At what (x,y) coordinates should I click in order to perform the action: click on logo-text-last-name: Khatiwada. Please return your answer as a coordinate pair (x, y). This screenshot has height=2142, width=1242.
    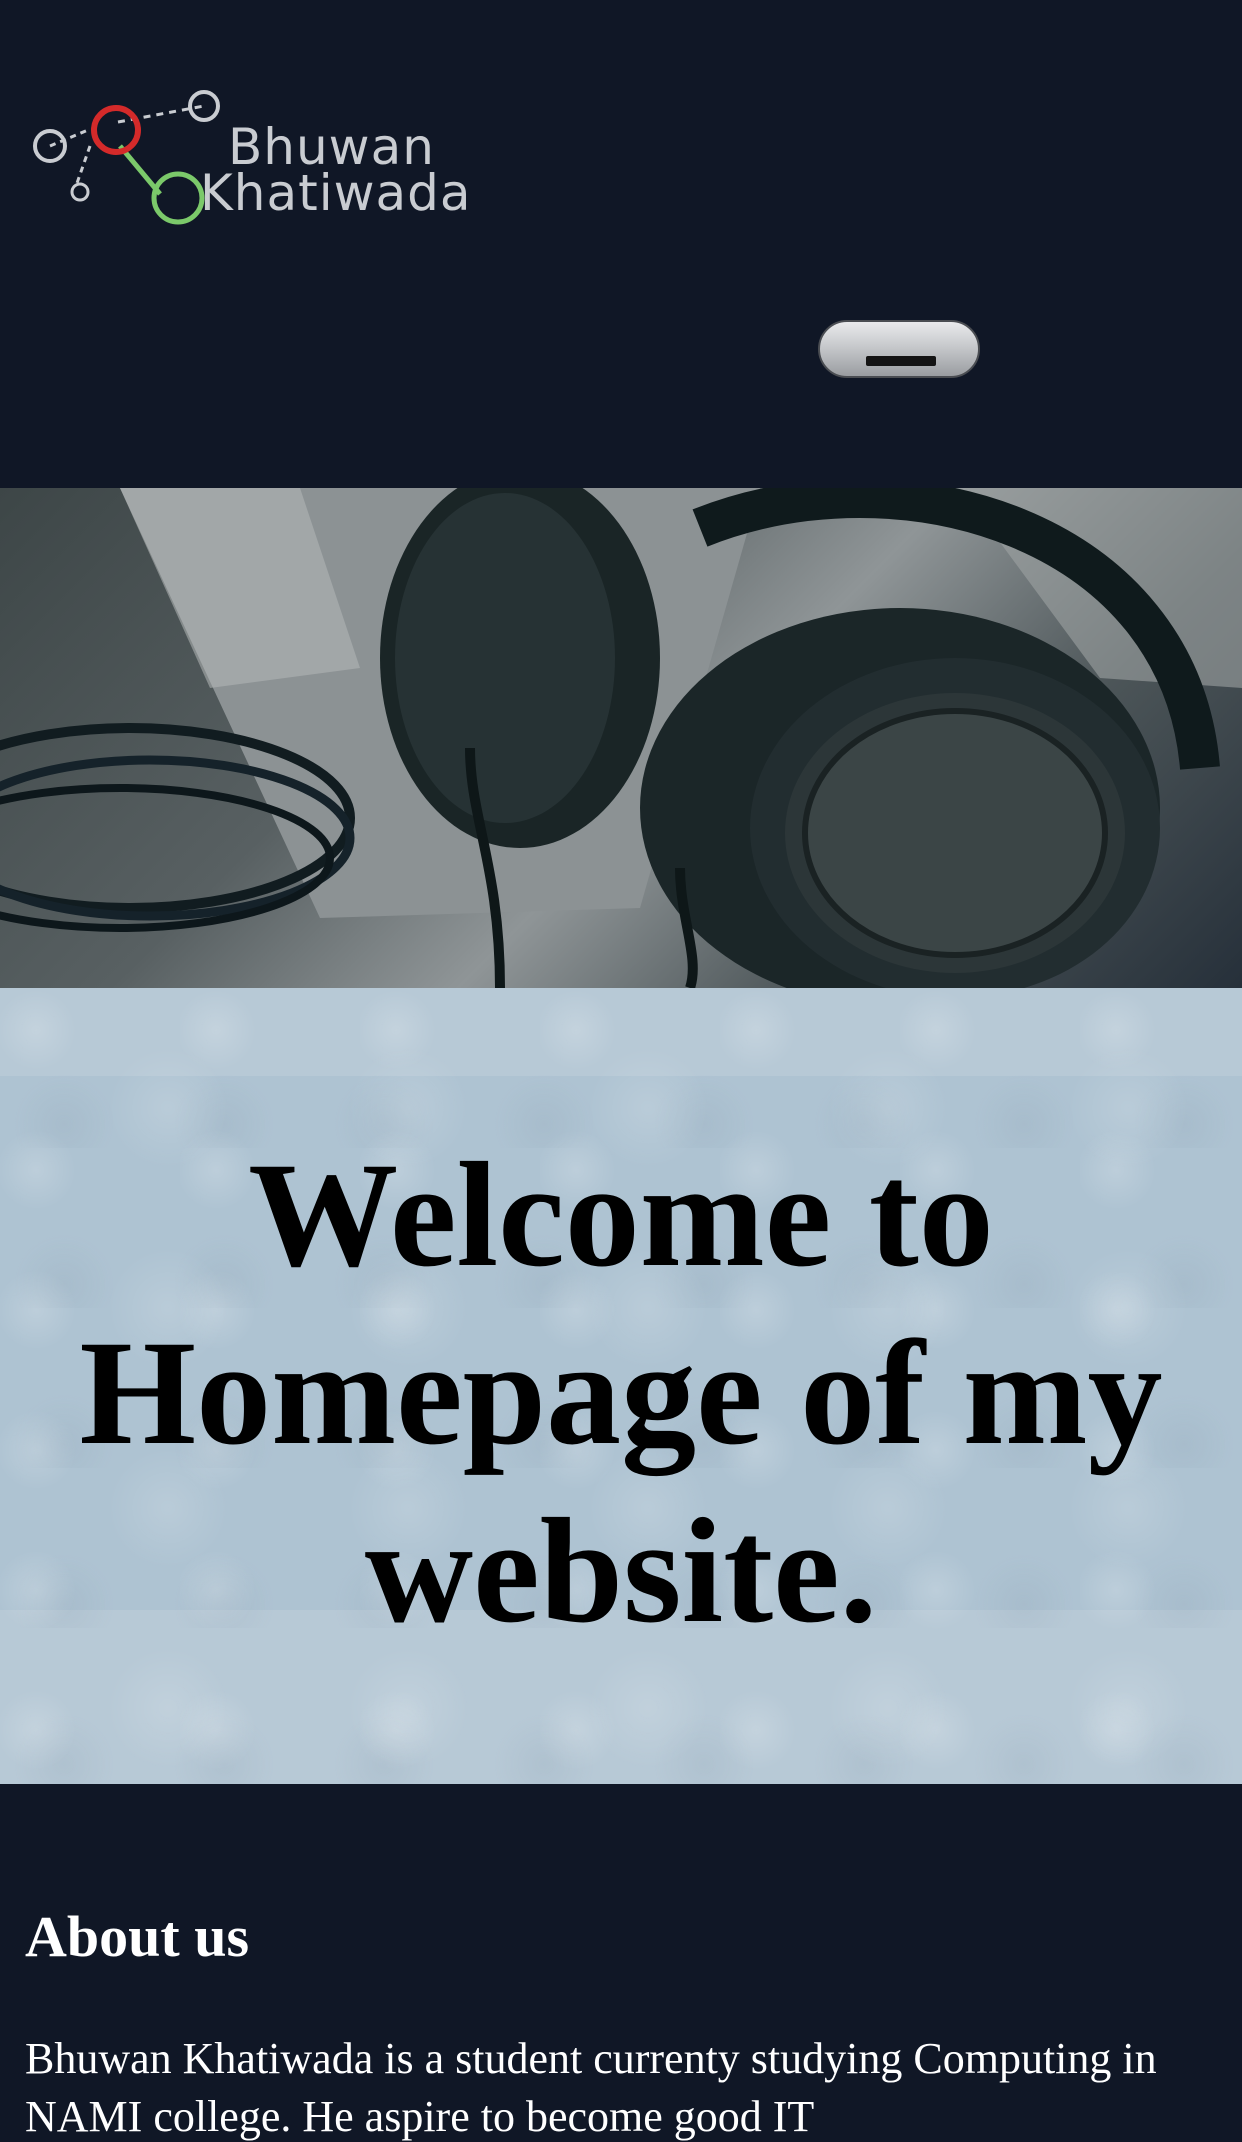
    Looking at the image, I should click on (336, 193).